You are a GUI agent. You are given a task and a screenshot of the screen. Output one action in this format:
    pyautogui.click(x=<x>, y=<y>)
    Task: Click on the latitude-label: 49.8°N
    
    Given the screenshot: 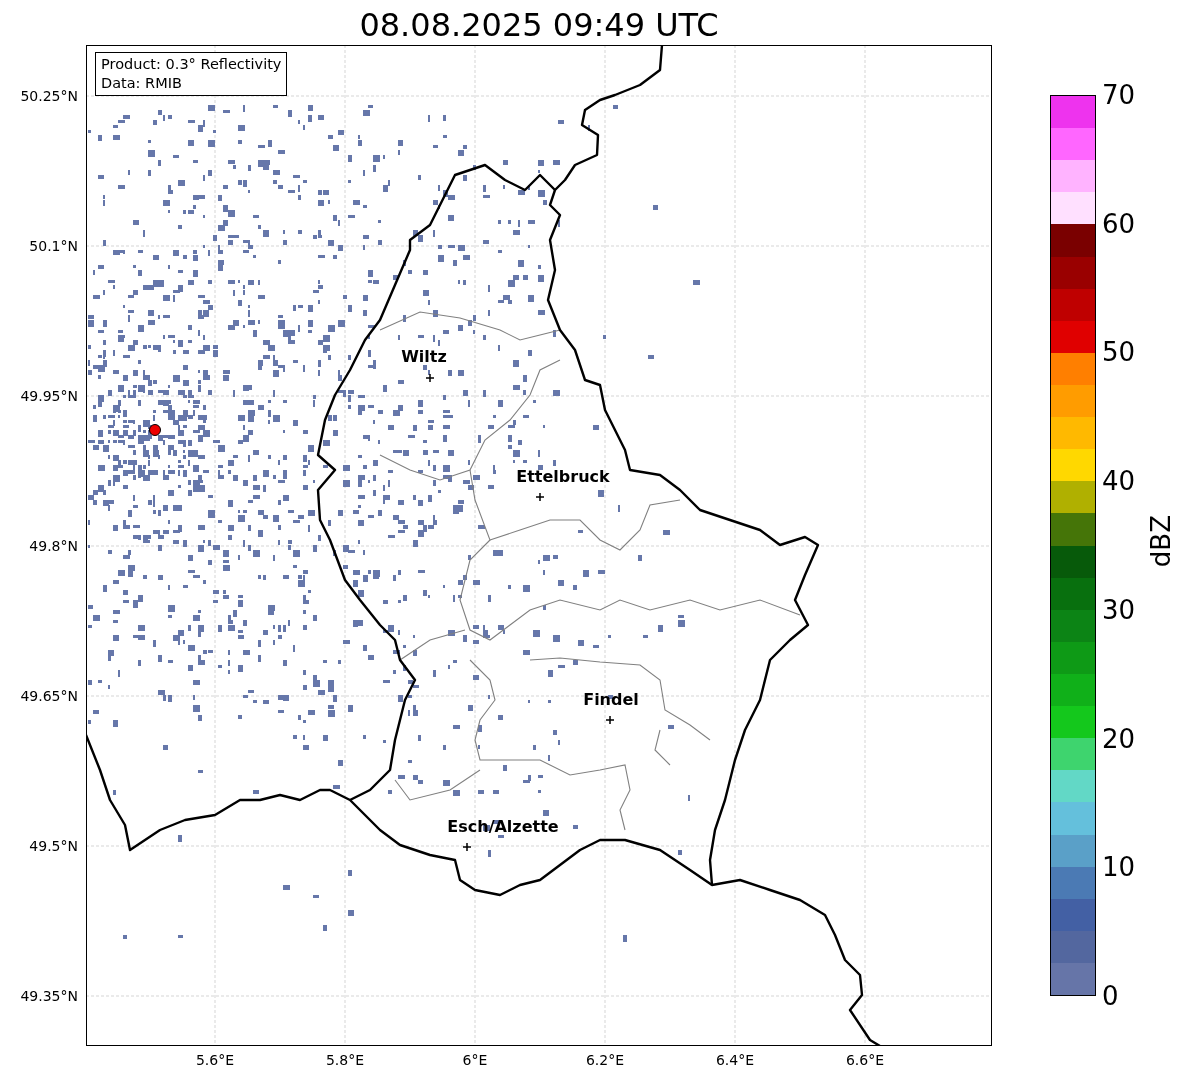 What is the action you would take?
    pyautogui.click(x=53, y=546)
    